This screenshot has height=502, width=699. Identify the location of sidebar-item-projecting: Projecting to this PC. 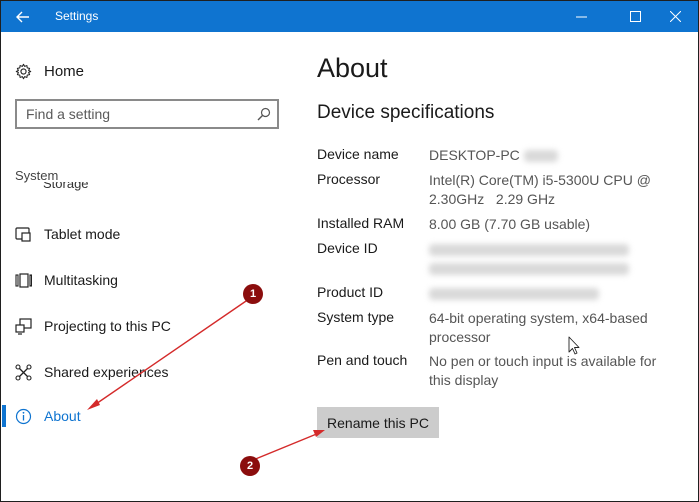
(93, 326).